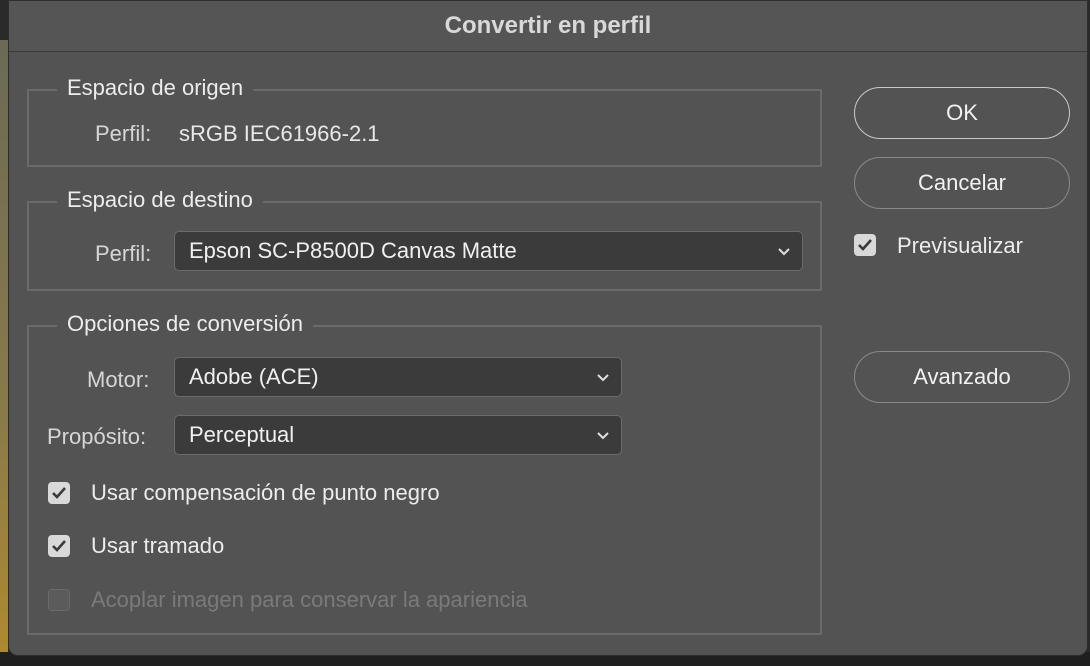 This screenshot has height=666, width=1090. Describe the element at coordinates (353, 250) in the screenshot. I see `destination-profile-value: Epson SC-P8500D Canvas Matte` at that location.